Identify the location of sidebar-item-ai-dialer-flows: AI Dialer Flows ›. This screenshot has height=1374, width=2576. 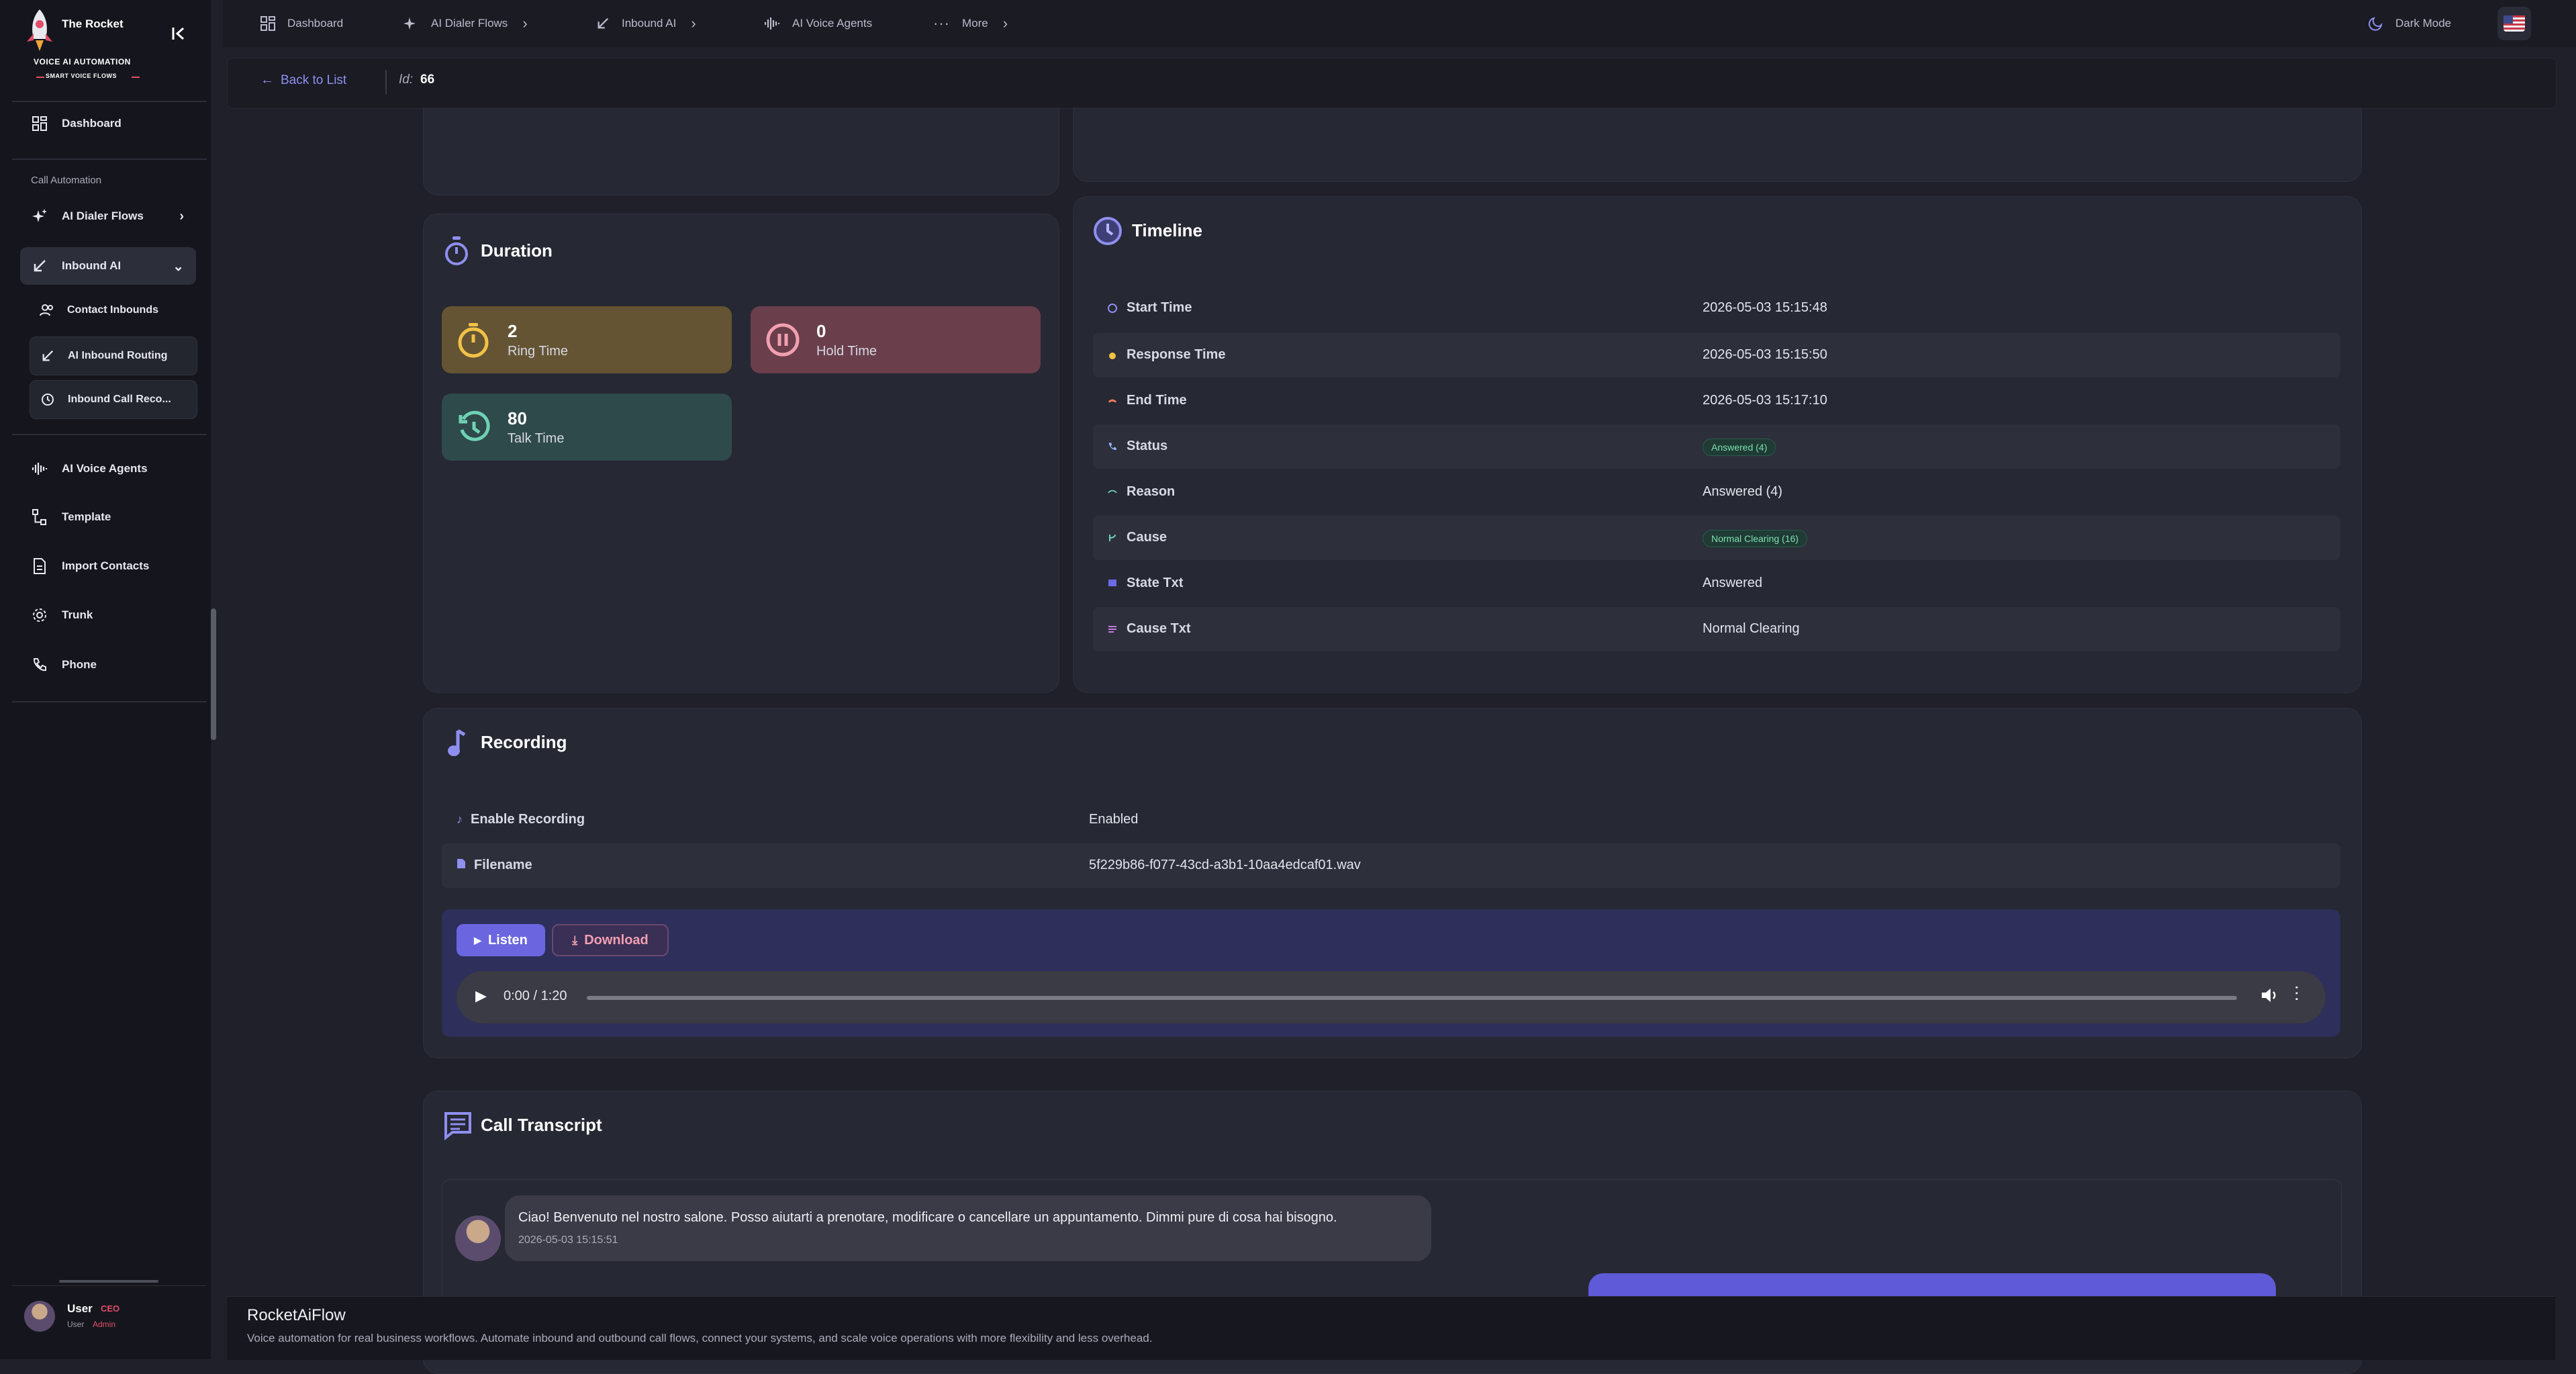
(108, 216).